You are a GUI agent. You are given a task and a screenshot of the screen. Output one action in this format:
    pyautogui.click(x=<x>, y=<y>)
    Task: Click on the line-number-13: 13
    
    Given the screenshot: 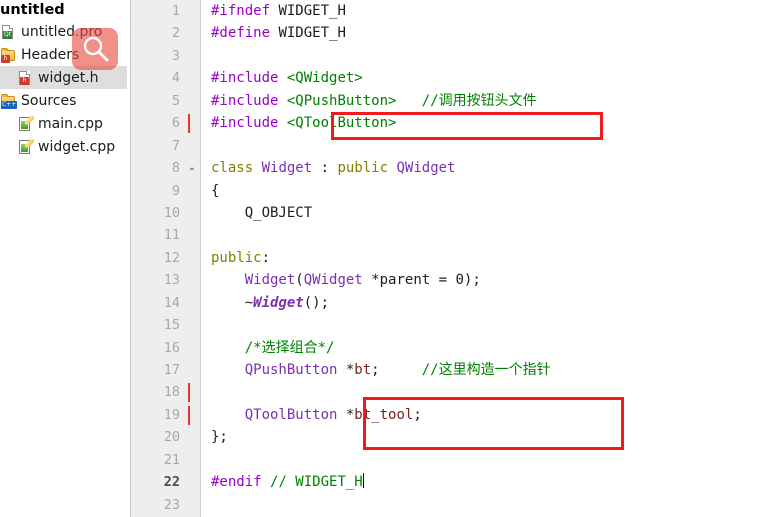 What is the action you would take?
    pyautogui.click(x=165, y=280)
    